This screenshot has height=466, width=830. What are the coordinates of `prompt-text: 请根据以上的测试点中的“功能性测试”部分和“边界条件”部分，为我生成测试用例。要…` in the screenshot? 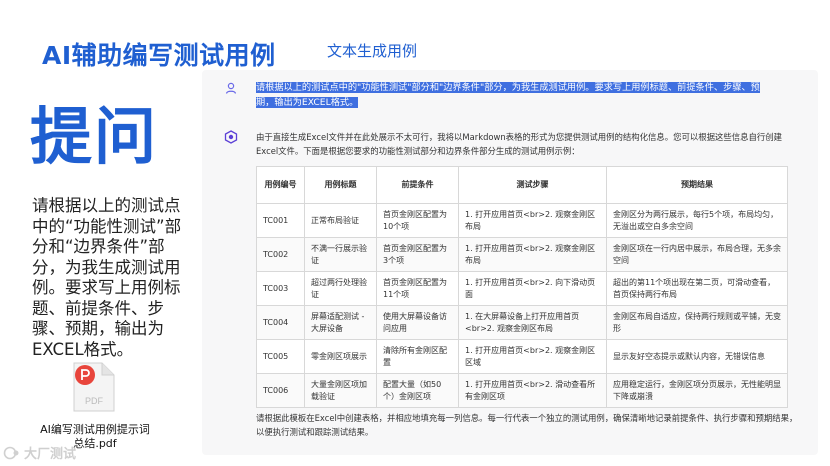 It's located at (107, 277).